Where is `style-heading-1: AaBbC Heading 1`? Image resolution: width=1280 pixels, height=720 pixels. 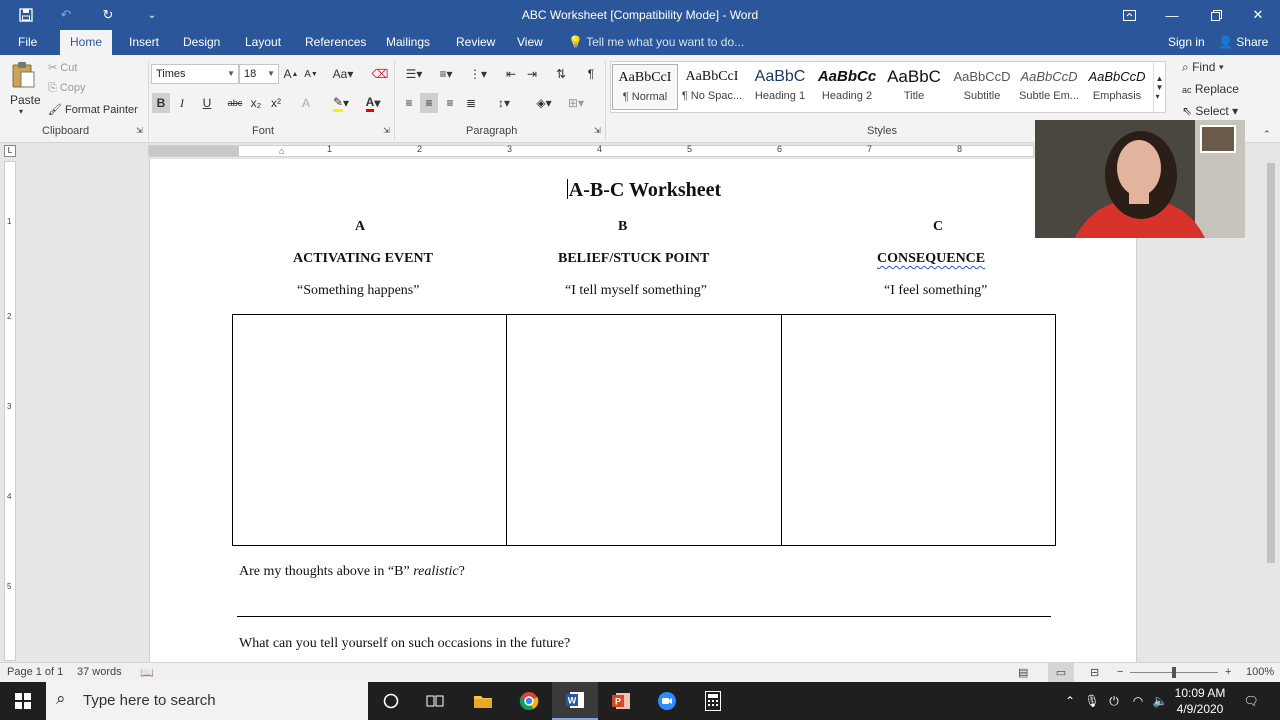
style-heading-1: AaBbC Heading 1 is located at coordinates (780, 87).